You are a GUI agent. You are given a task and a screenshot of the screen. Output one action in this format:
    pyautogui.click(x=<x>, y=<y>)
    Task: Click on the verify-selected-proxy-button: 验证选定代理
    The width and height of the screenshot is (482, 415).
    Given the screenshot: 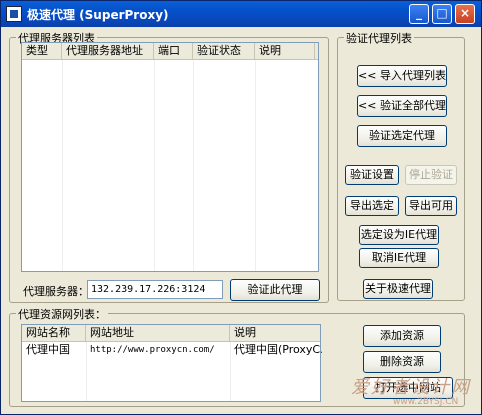 What is the action you would take?
    pyautogui.click(x=402, y=136)
    